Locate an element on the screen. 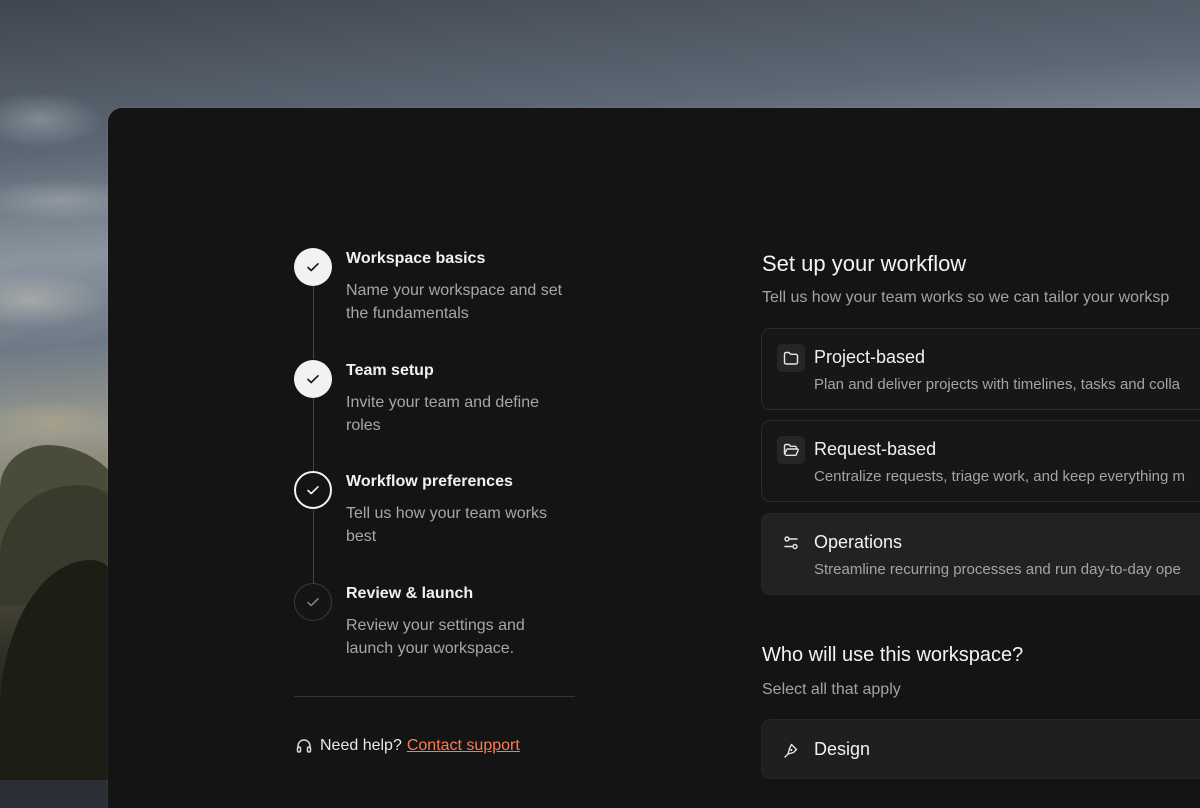  option-title: Project-based is located at coordinates (870, 357).